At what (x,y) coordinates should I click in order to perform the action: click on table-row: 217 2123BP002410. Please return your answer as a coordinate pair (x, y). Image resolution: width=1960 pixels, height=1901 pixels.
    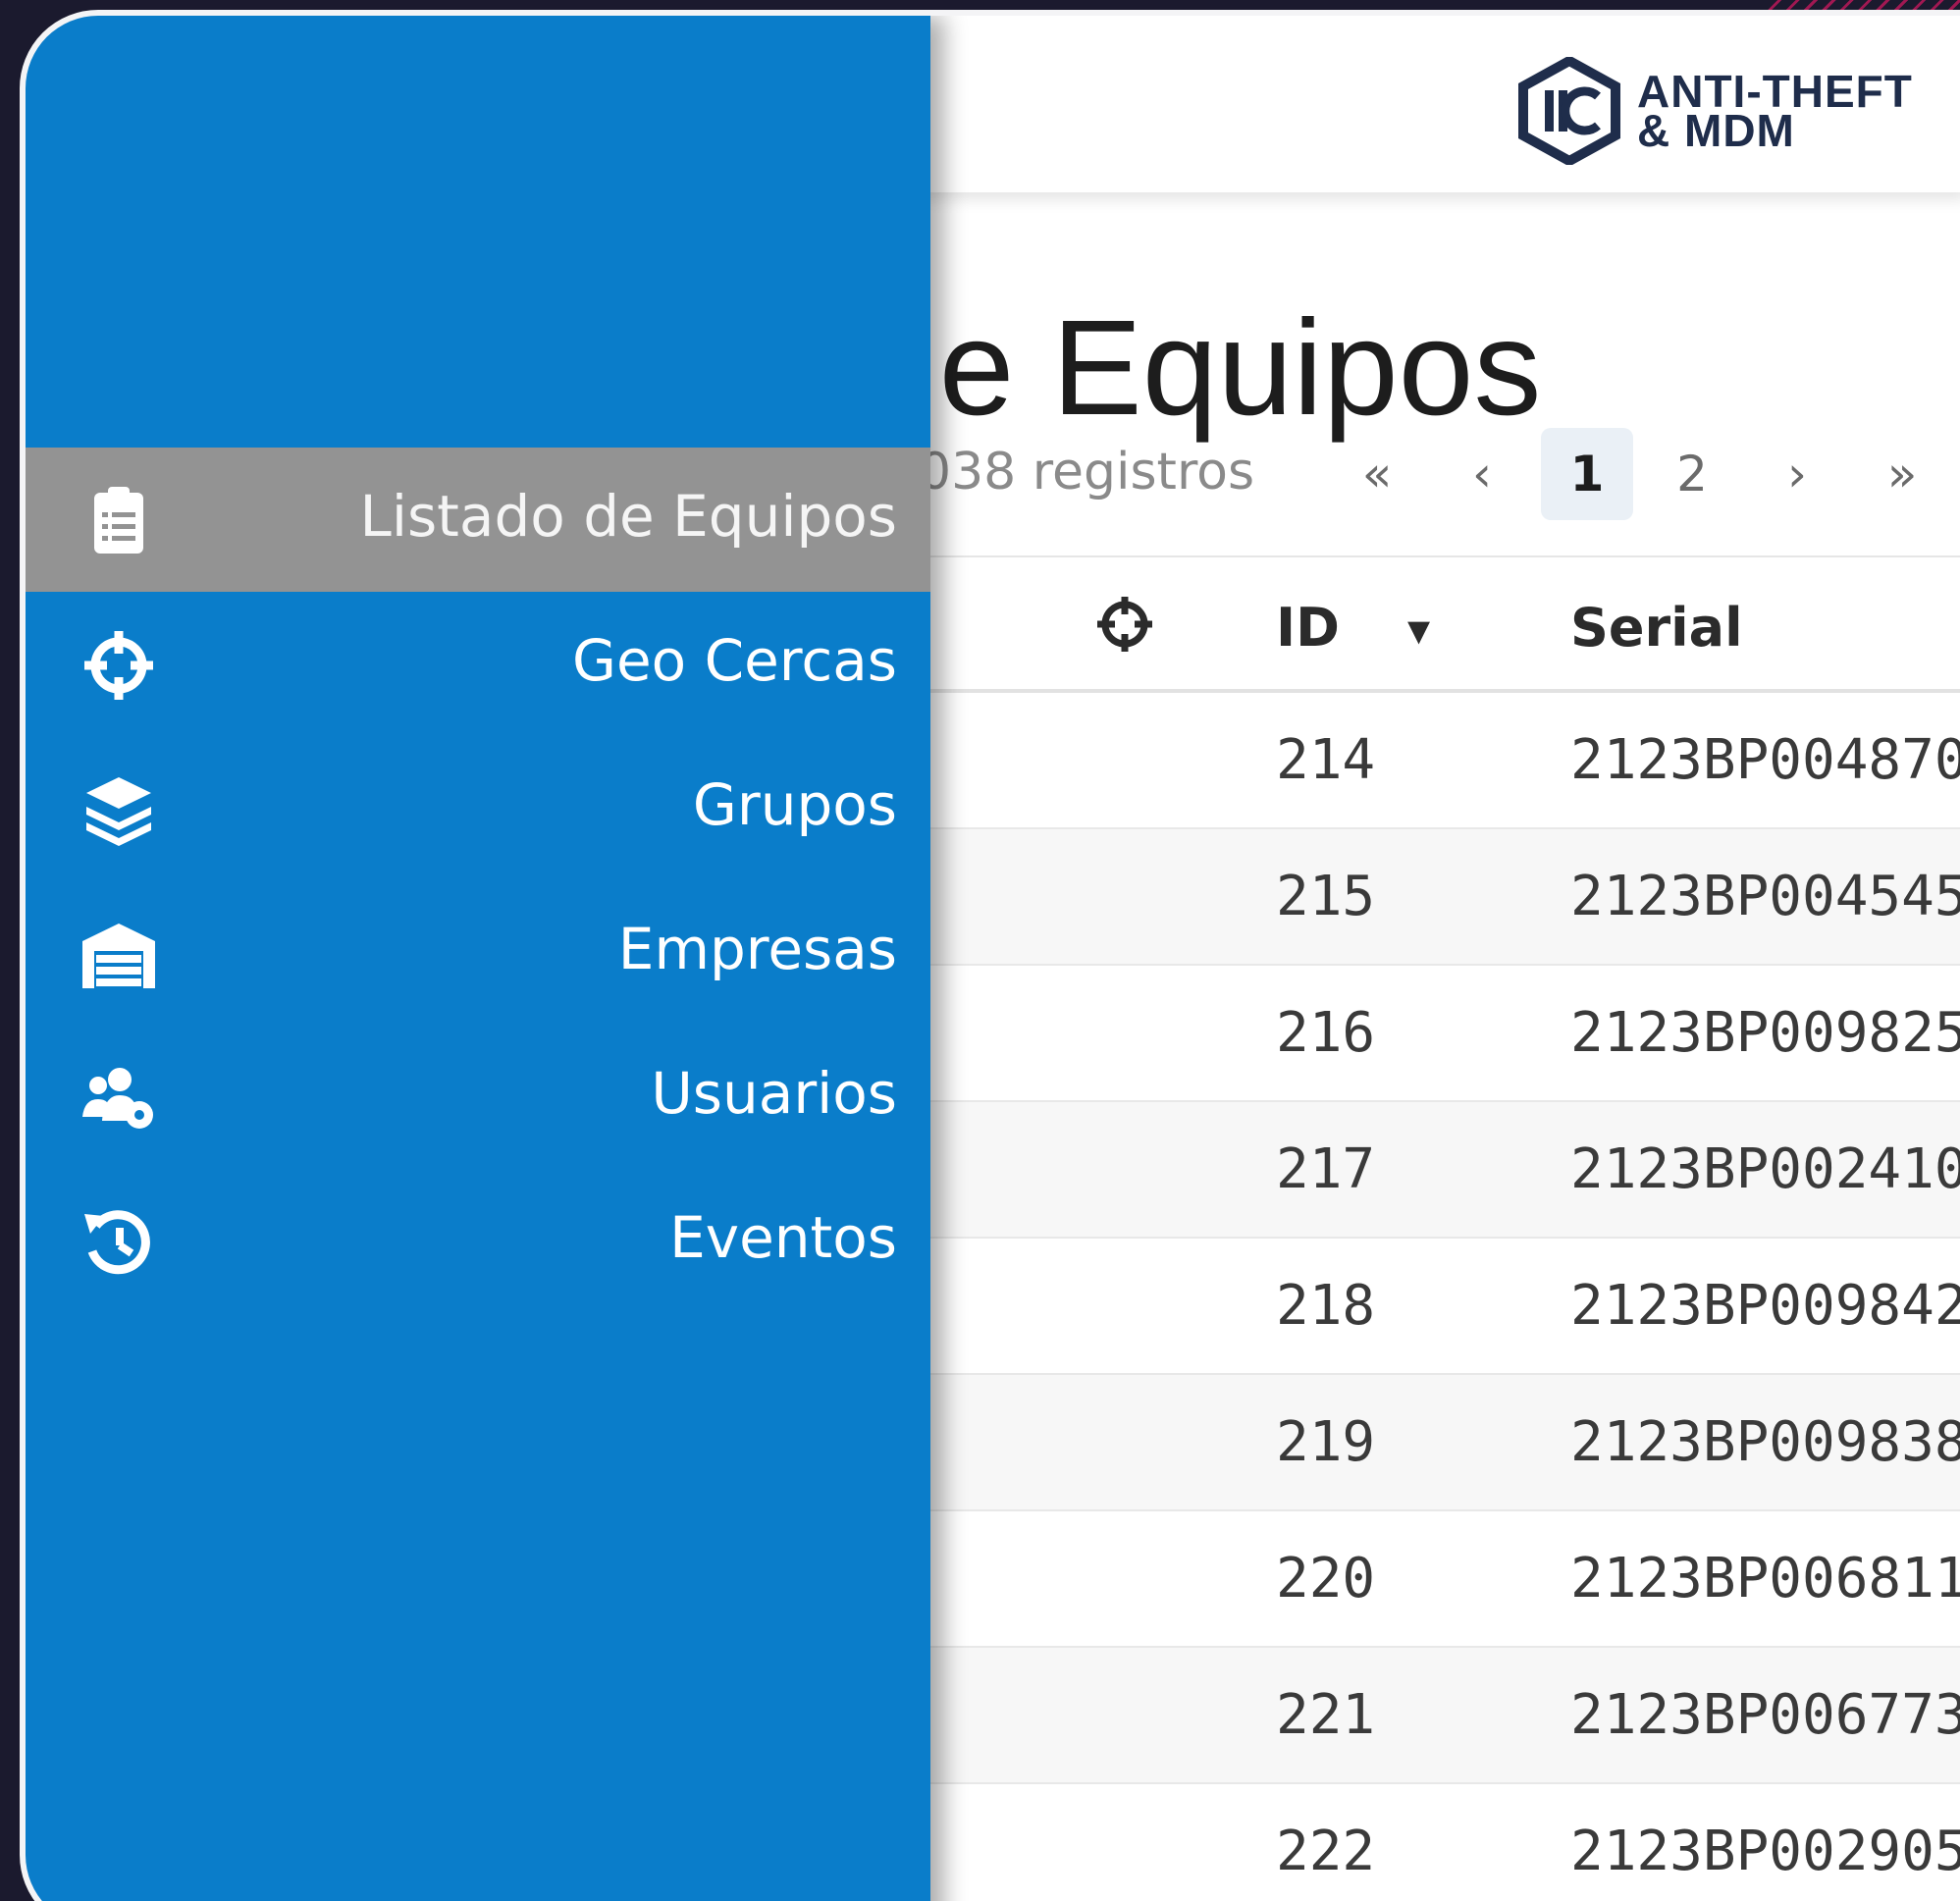
    Looking at the image, I should click on (1444, 1170).